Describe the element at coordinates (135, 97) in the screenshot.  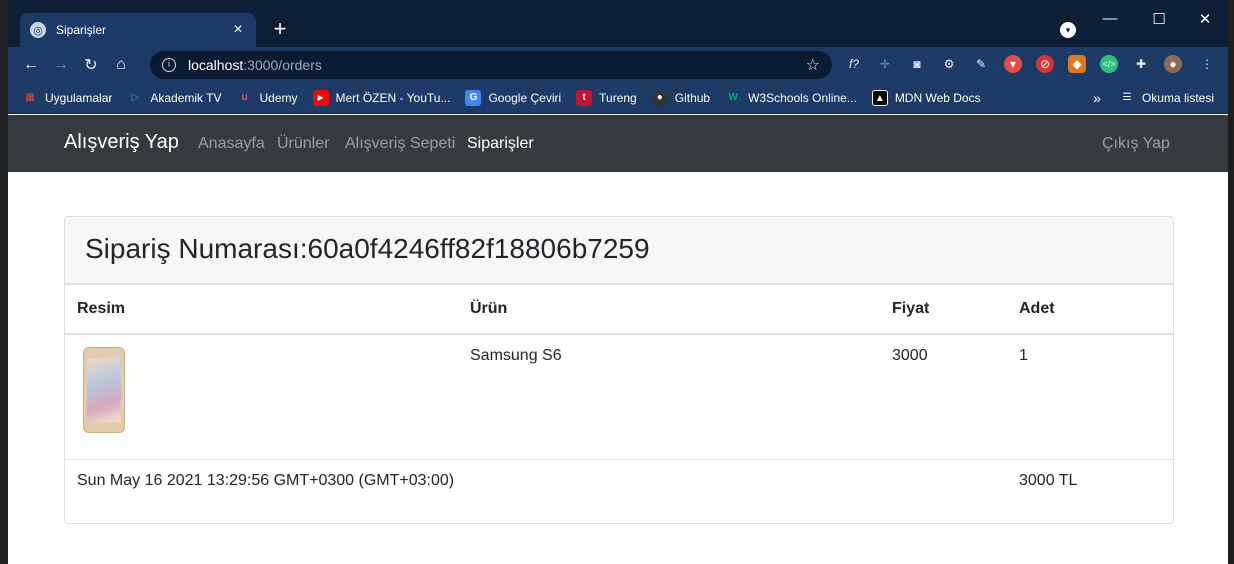
I see `akademik-tv-icon: ▷` at that location.